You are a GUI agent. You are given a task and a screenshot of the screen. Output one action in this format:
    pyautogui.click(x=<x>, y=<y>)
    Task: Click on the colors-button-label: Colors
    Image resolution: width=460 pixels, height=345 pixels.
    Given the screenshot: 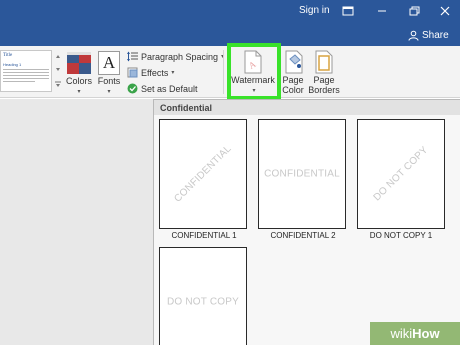 What is the action you would take?
    pyautogui.click(x=79, y=81)
    